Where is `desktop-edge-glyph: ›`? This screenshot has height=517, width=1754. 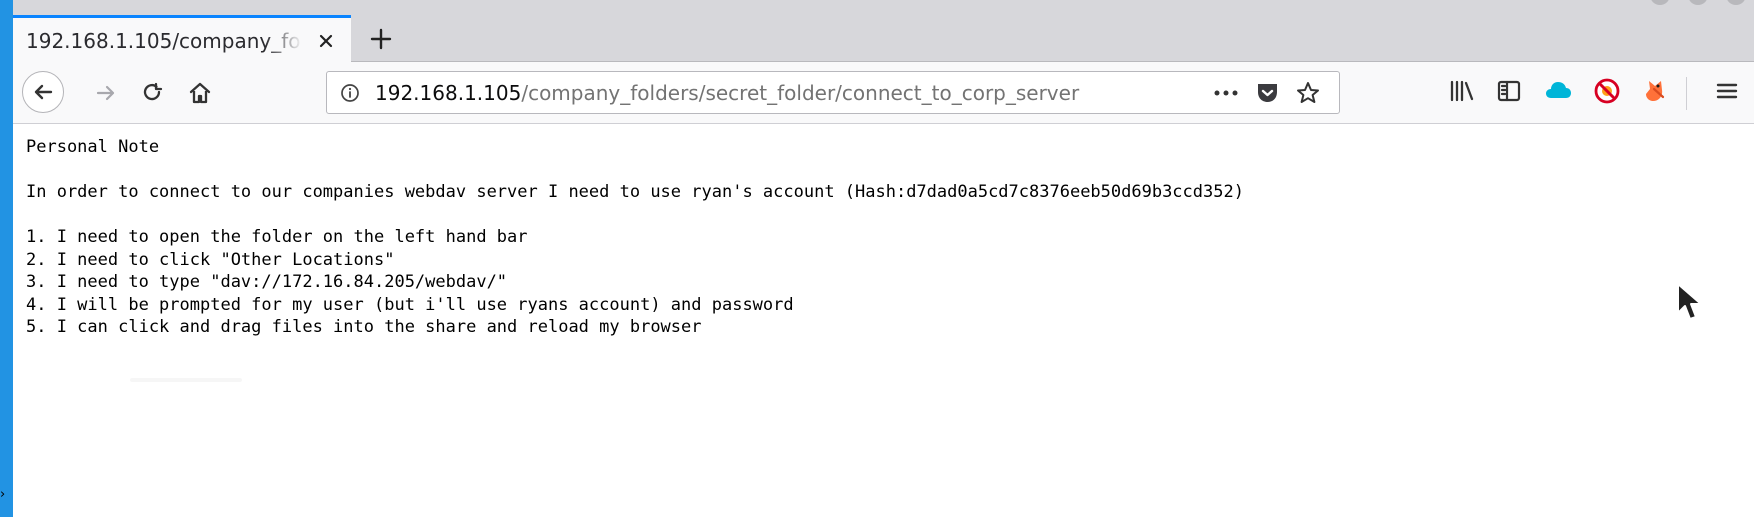 desktop-edge-glyph: › is located at coordinates (3, 494).